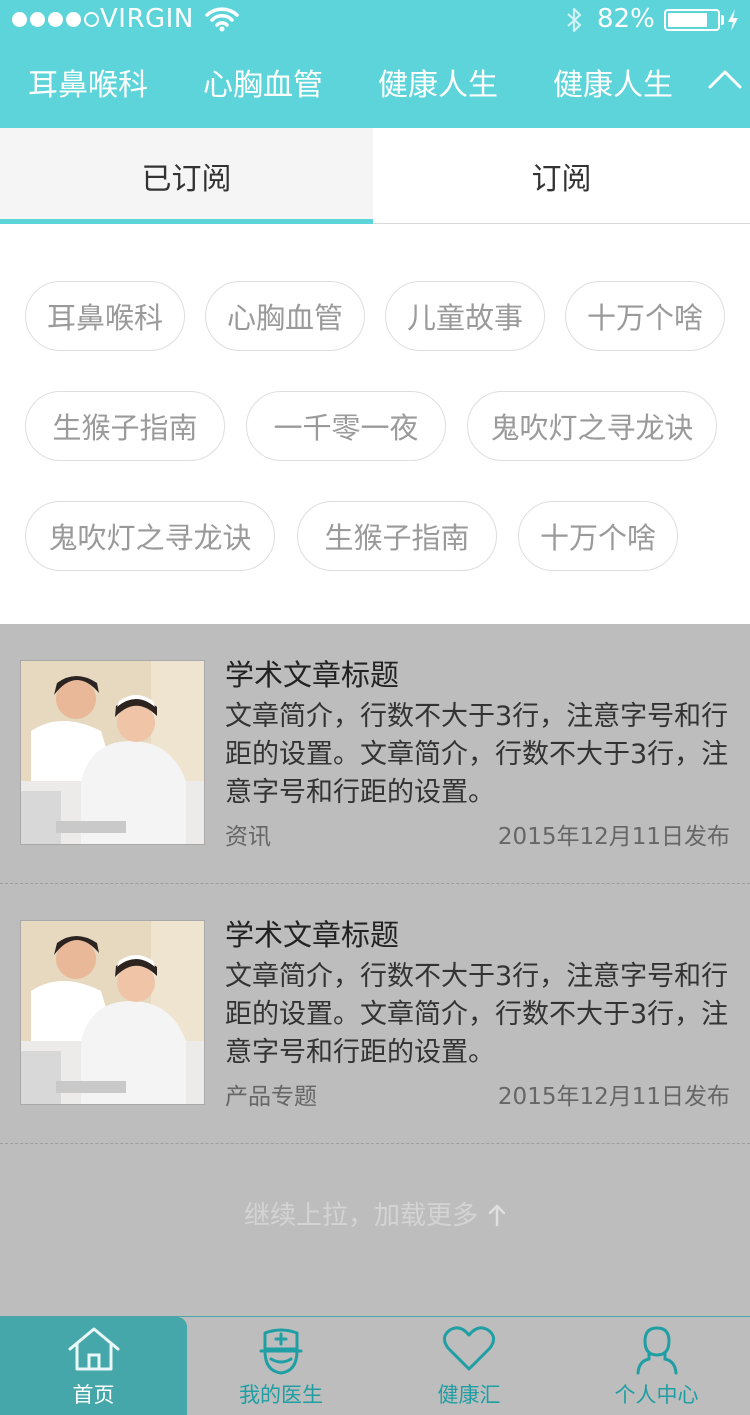  Describe the element at coordinates (285, 316) in the screenshot. I see `tag-chip: 心胸血管` at that location.